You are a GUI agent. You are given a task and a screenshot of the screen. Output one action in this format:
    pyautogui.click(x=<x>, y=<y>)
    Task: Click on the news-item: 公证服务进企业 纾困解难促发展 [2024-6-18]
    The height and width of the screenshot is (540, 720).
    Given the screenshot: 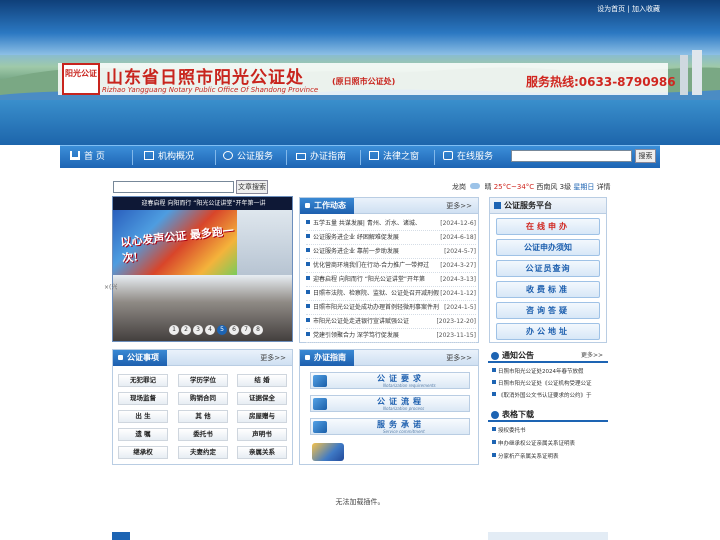 What is the action you would take?
    pyautogui.click(x=391, y=238)
    